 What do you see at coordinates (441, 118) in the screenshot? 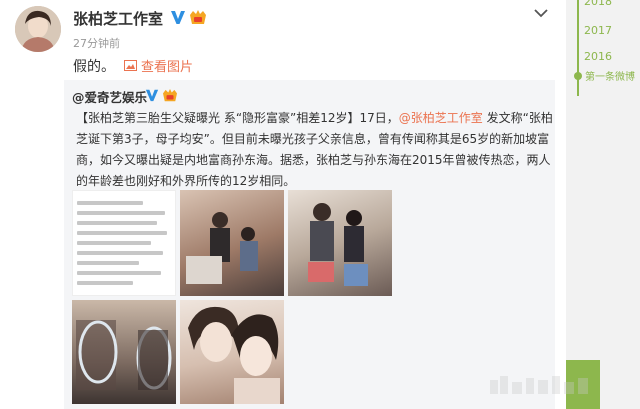
I see `mention-link: @张柏芝工作室` at bounding box center [441, 118].